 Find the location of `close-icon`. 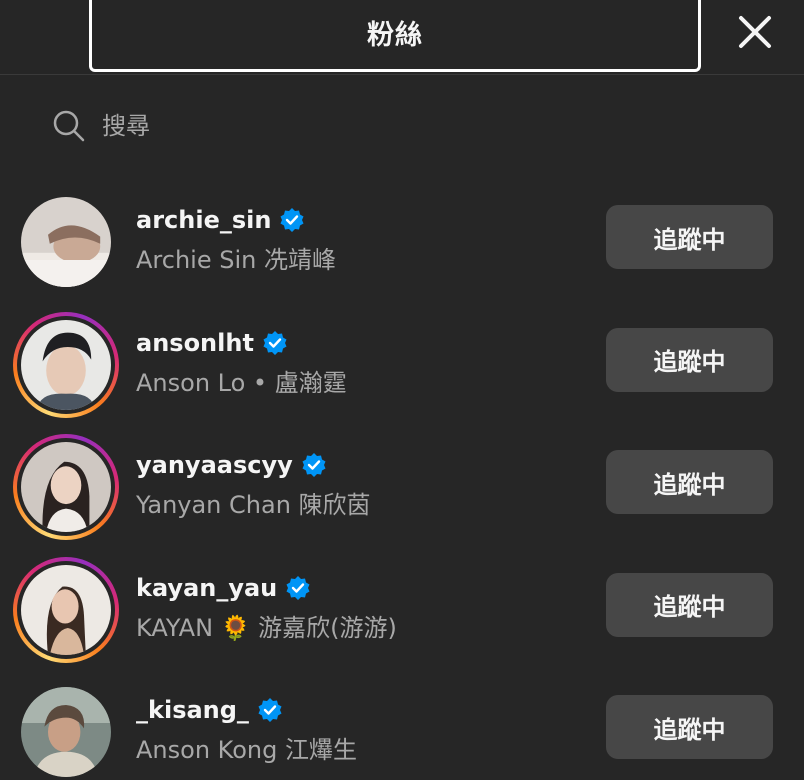

close-icon is located at coordinates (755, 32).